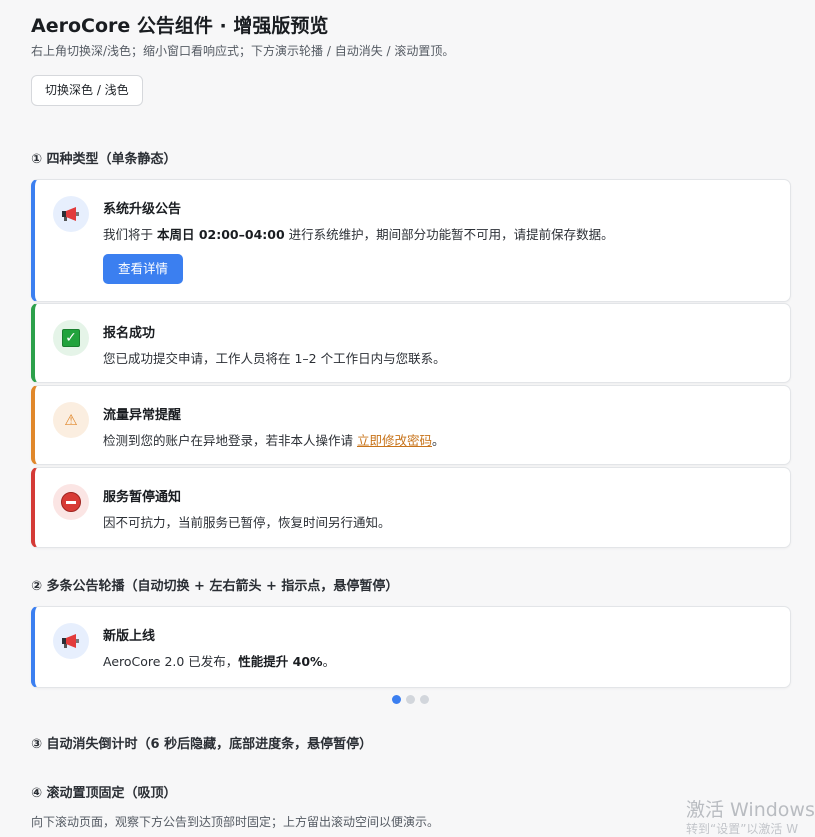 Image resolution: width=815 pixels, height=837 pixels. Describe the element at coordinates (142, 497) in the screenshot. I see `notice-title: 服务暂停通知` at that location.